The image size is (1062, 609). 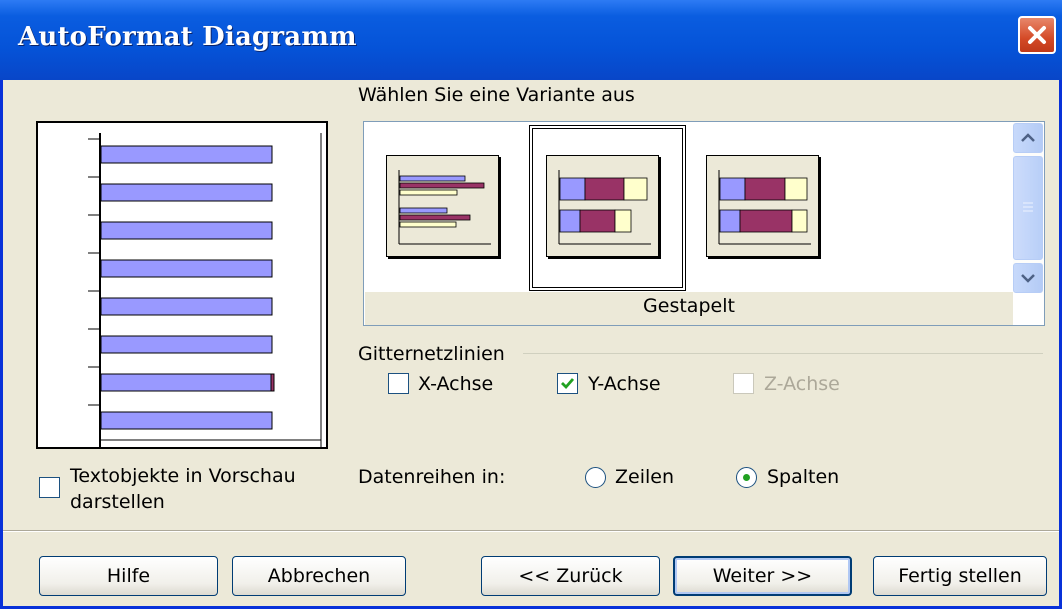 I want to click on variant-label: Wählen Sie eine Variante aus, so click(x=496, y=95).